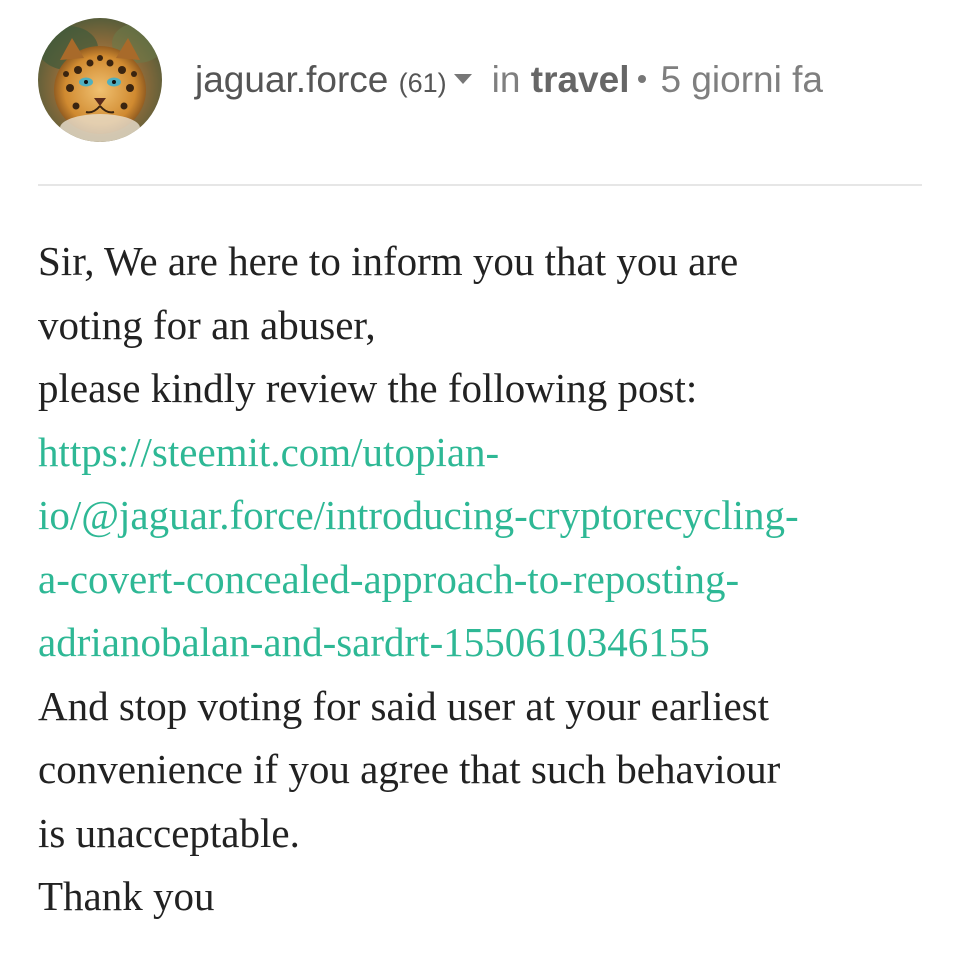 This screenshot has height=960, width=960. What do you see at coordinates (580, 79) in the screenshot?
I see `category-link: travel` at bounding box center [580, 79].